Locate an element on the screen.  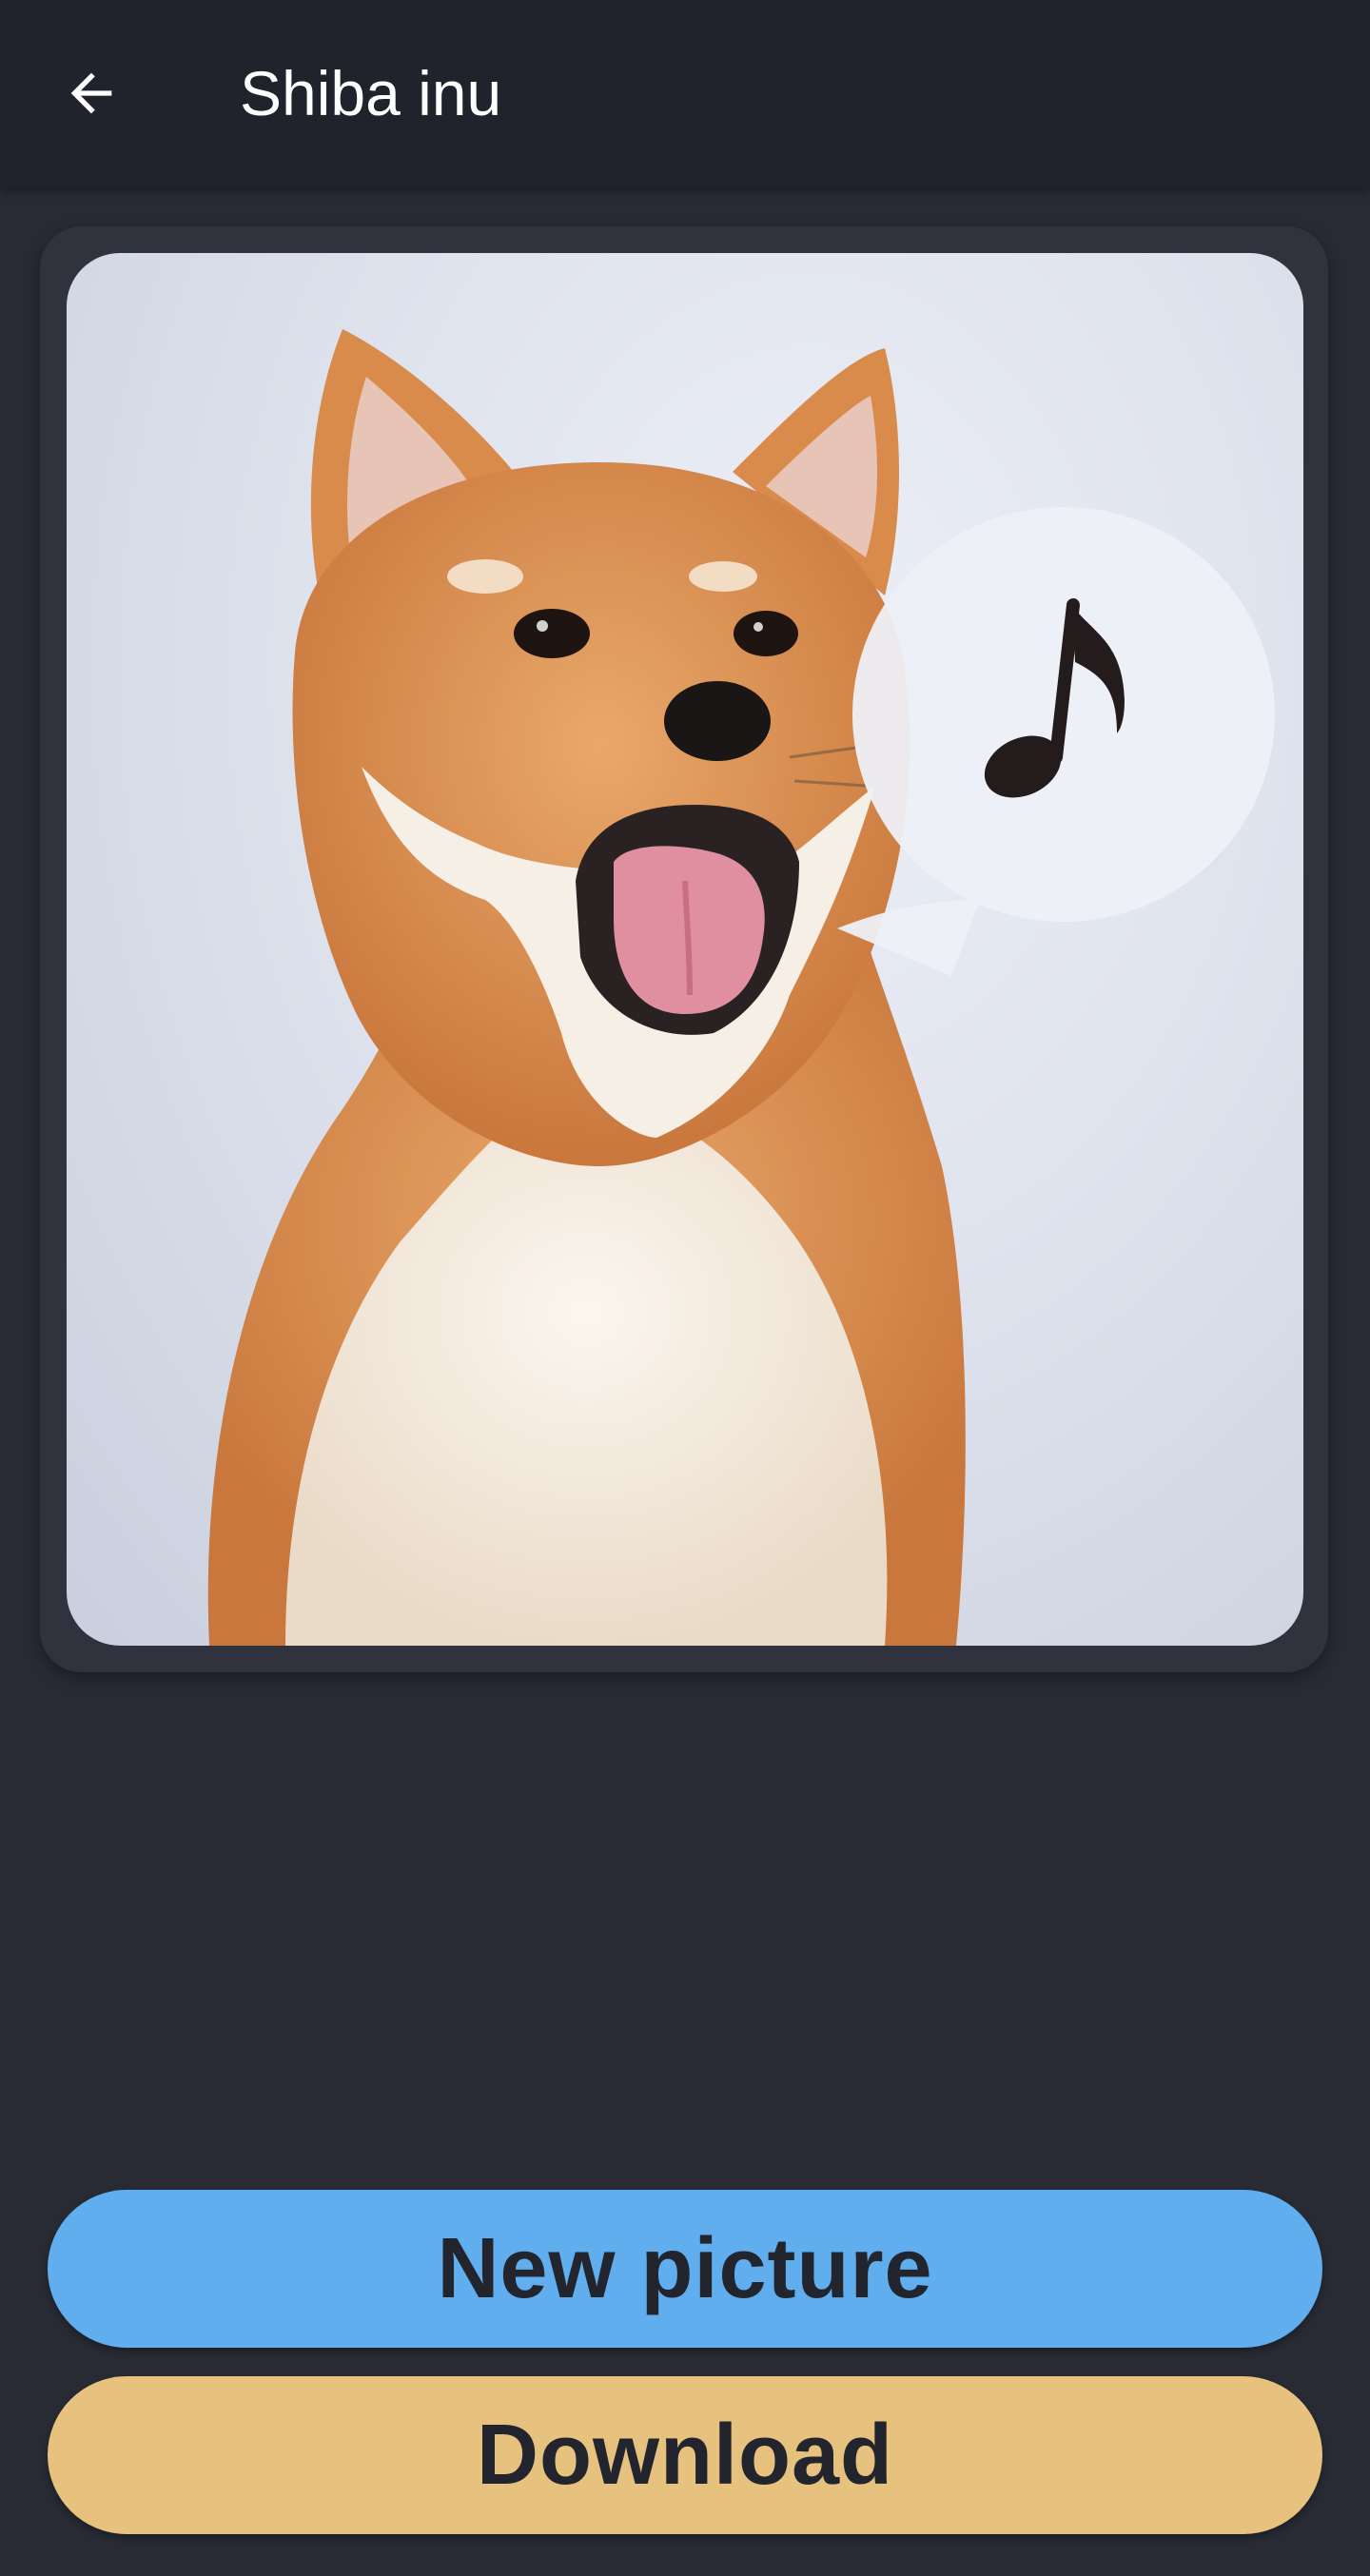
app-bar: Shiba inu is located at coordinates (685, 94).